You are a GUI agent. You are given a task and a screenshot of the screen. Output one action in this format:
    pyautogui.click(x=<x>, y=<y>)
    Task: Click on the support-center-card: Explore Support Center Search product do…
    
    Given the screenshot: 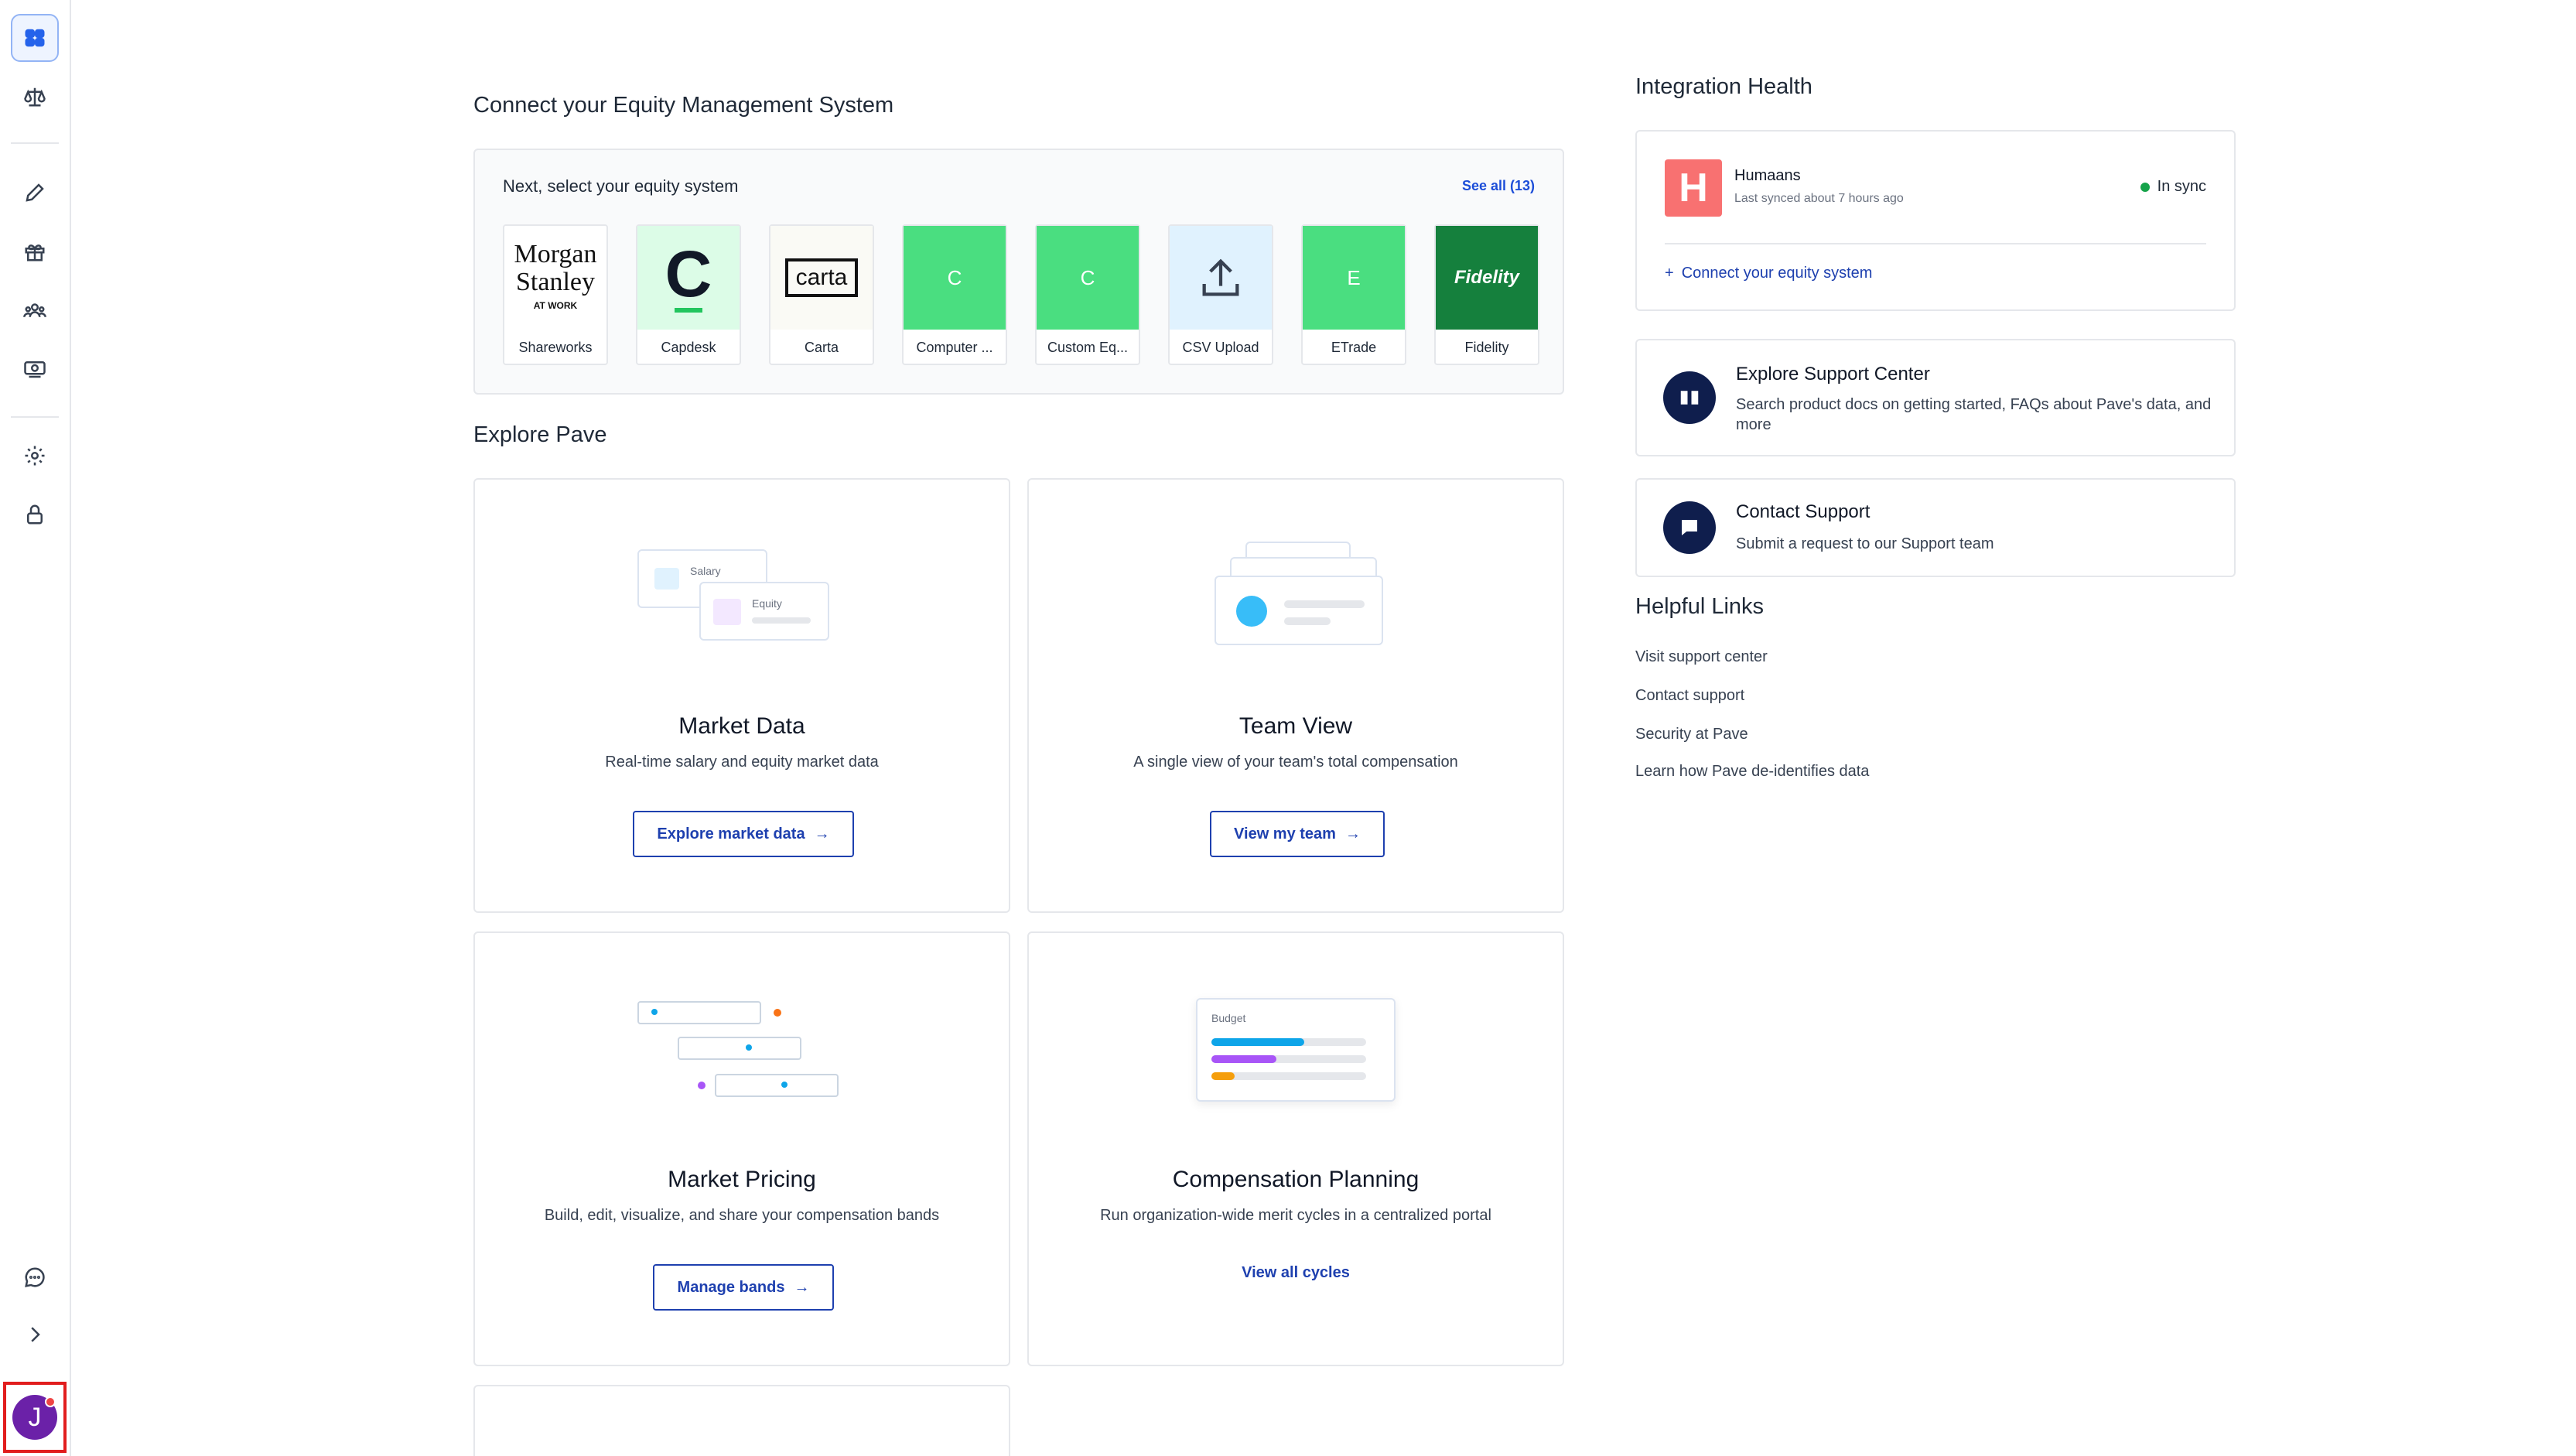 What is the action you would take?
    pyautogui.click(x=1935, y=398)
    